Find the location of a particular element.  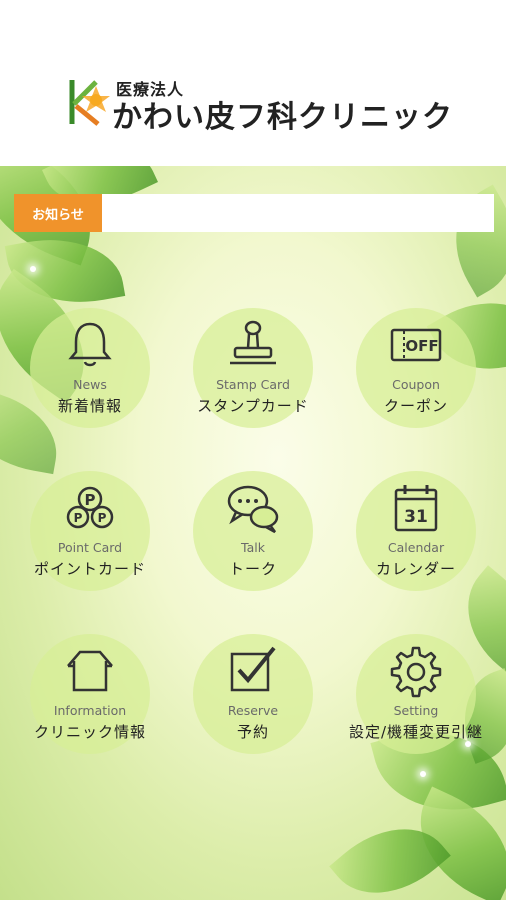

coupon-icon: OFF is located at coordinates (416, 345).